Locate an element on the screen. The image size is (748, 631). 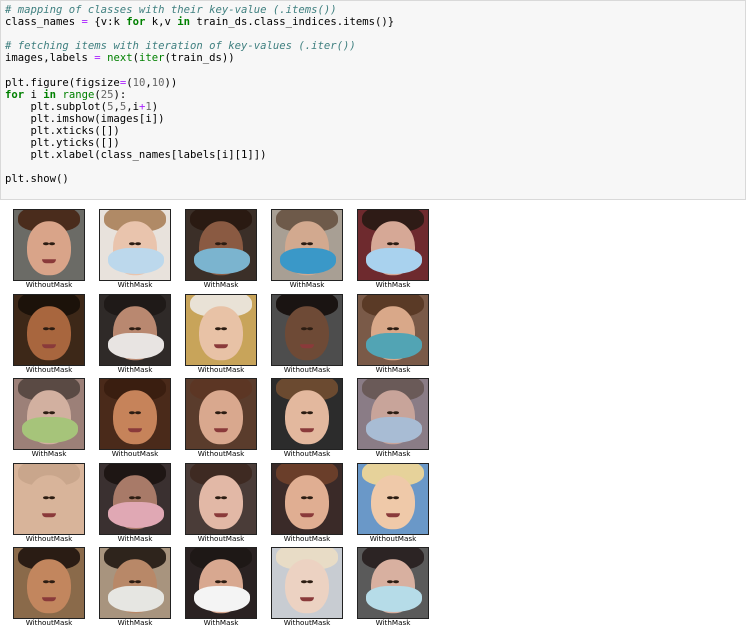
code-token: plt.figure(figsize is located at coordinates (62, 82).